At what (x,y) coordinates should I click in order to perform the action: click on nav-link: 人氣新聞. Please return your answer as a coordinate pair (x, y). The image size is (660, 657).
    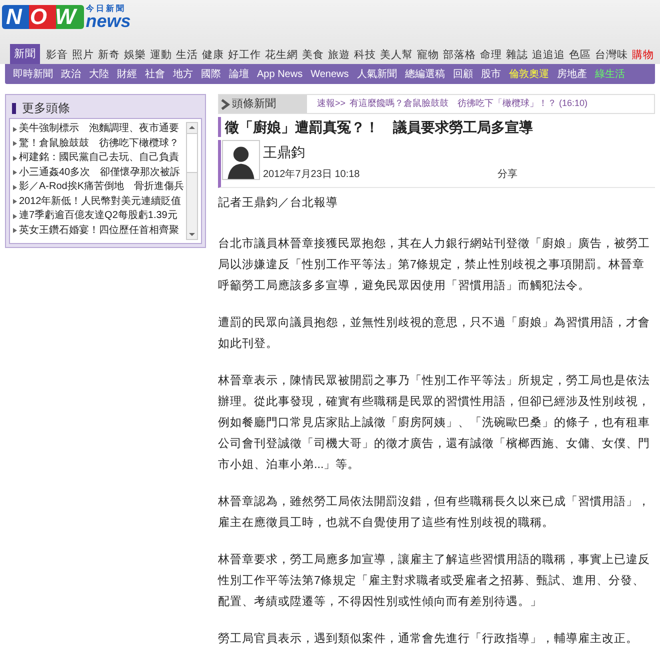
    Looking at the image, I should click on (376, 74).